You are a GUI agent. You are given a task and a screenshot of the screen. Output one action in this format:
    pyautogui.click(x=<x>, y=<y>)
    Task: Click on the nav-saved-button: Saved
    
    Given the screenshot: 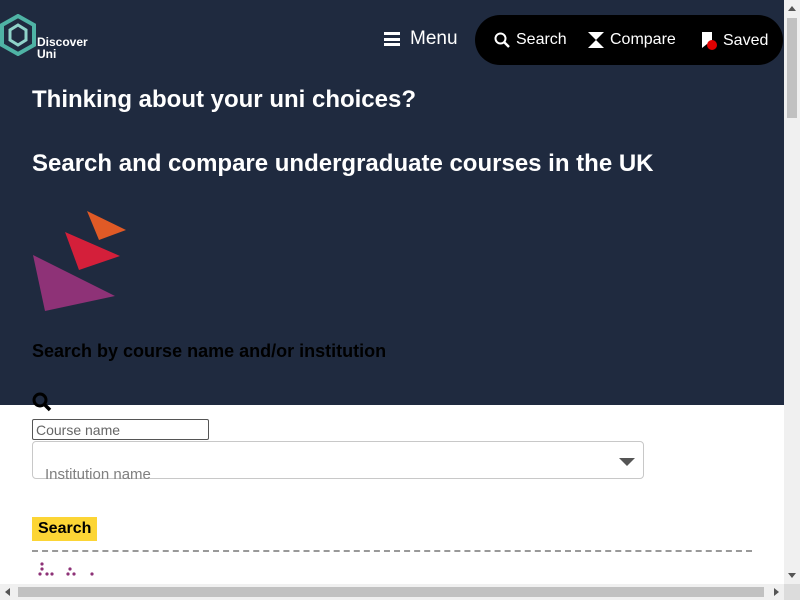 What is the action you would take?
    pyautogui.click(x=734, y=41)
    